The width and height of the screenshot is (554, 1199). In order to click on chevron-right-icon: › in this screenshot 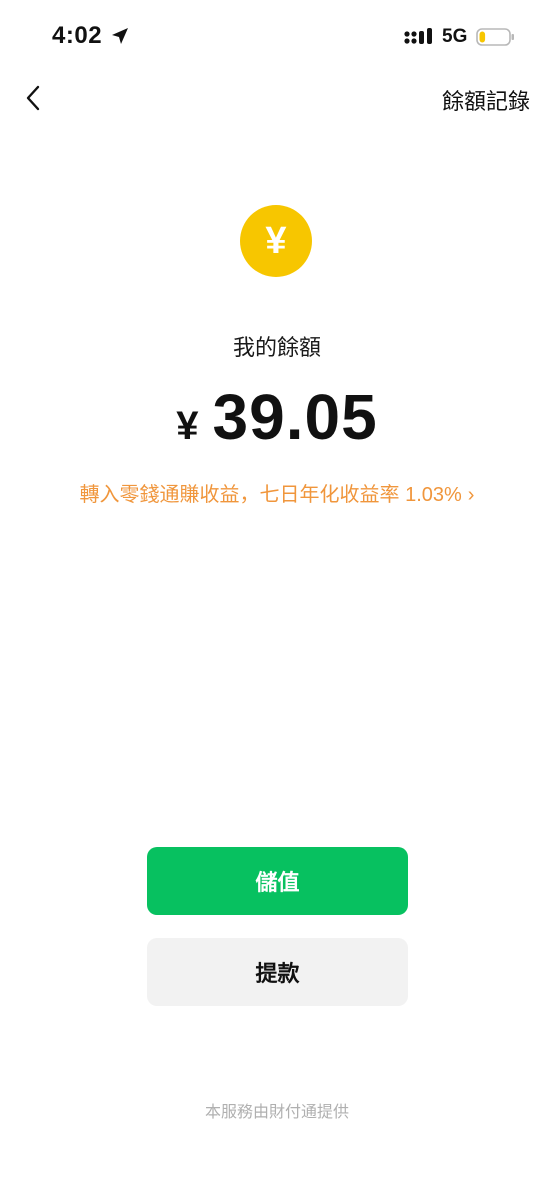, I will do `click(471, 495)`.